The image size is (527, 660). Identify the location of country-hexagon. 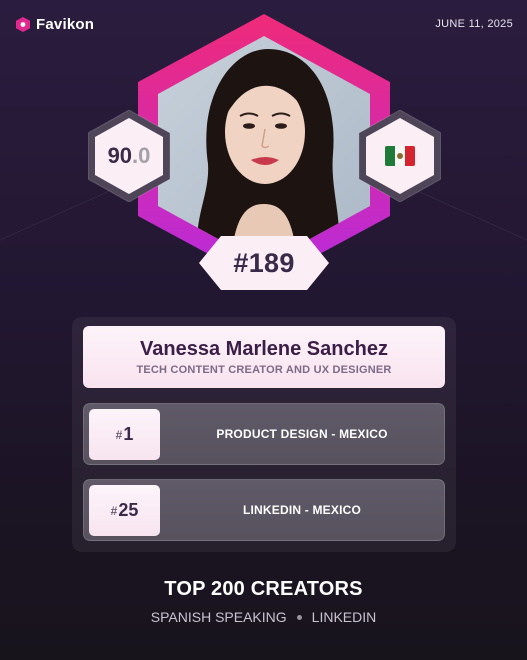
(400, 156).